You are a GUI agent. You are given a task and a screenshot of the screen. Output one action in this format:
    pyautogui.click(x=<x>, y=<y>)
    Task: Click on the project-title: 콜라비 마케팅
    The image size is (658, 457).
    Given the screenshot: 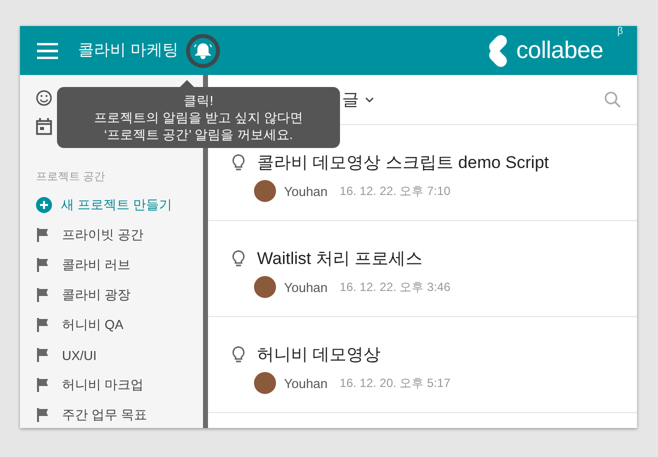 What is the action you would take?
    pyautogui.click(x=128, y=51)
    